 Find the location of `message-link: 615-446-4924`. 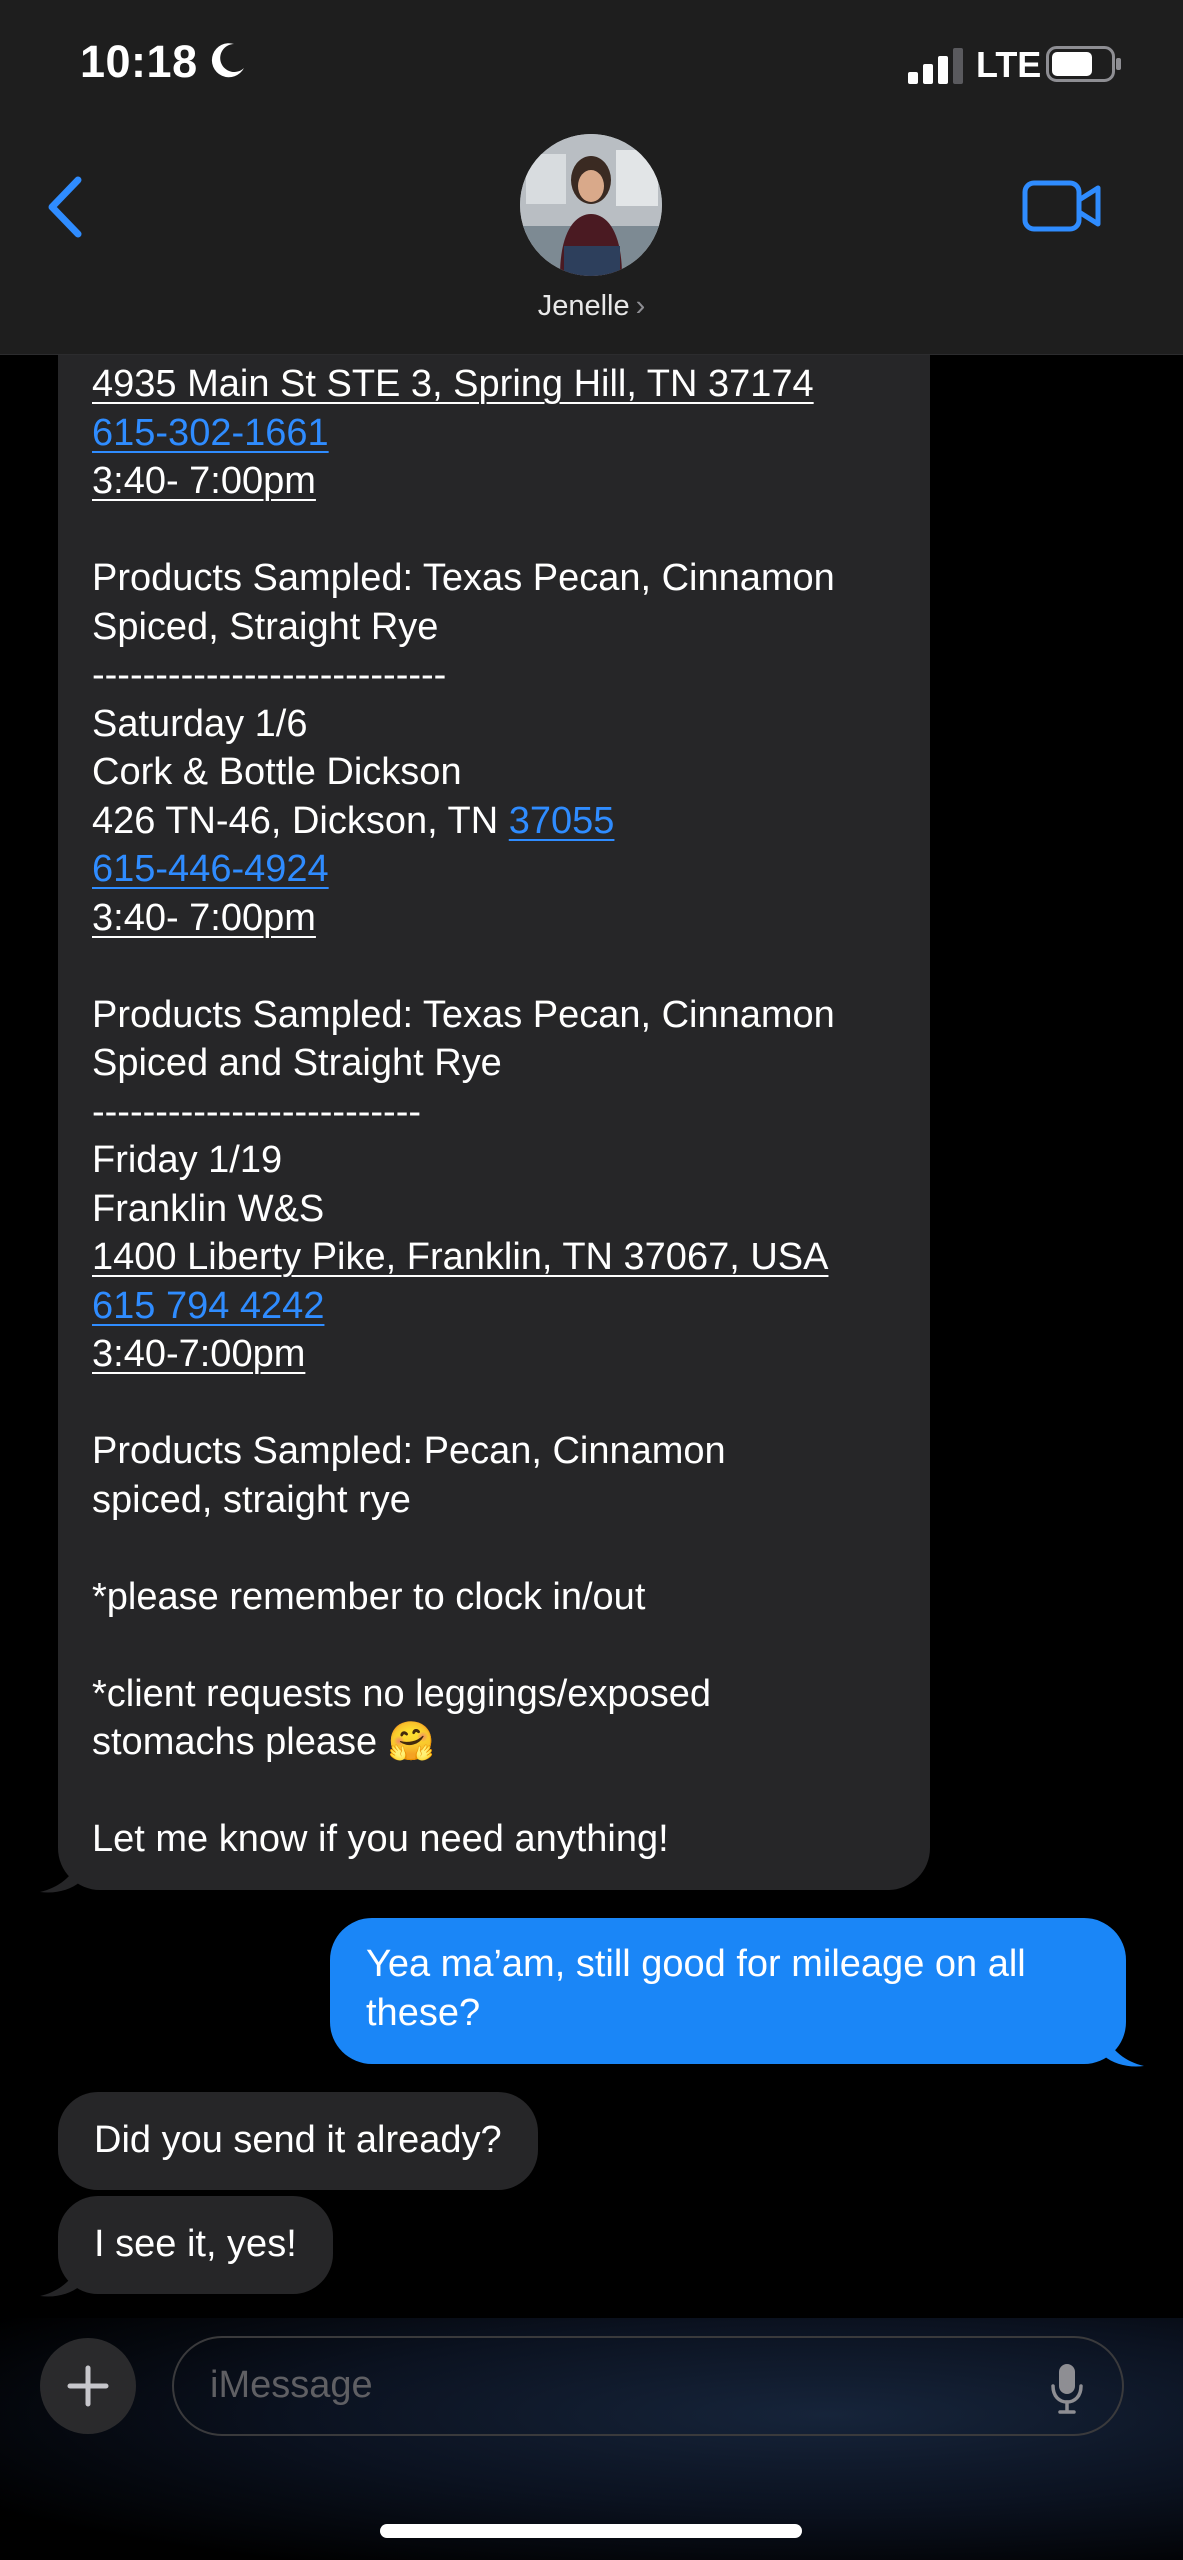

message-link: 615-446-4924 is located at coordinates (210, 869).